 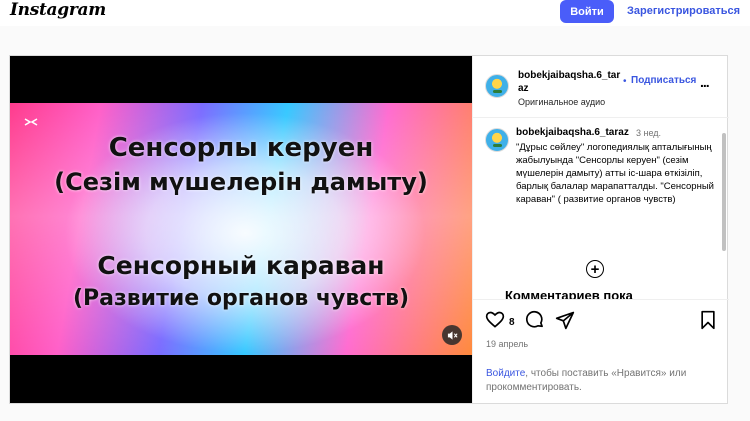 I want to click on audio-label: Оригинальное аудио, so click(x=561, y=102).